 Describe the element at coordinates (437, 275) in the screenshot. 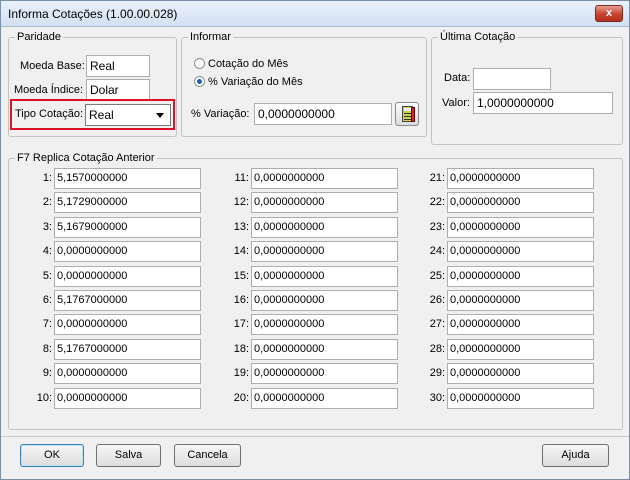

I see `replica-row-label: 25:` at that location.